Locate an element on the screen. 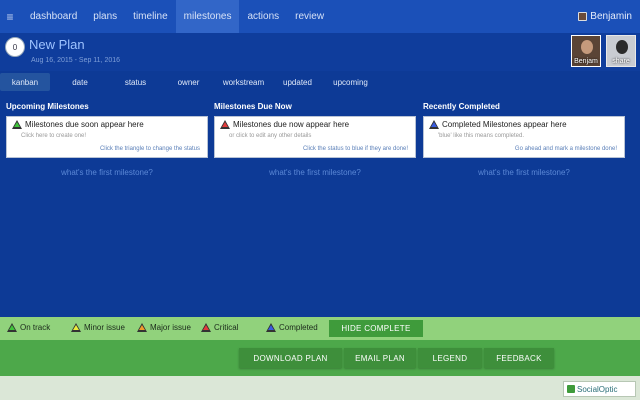 This screenshot has width=640, height=400. legend-label: On track is located at coordinates (35, 327).